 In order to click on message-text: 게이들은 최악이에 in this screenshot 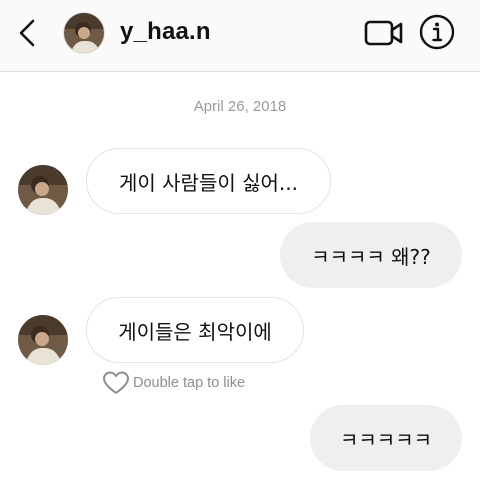, I will do `click(195, 331)`.